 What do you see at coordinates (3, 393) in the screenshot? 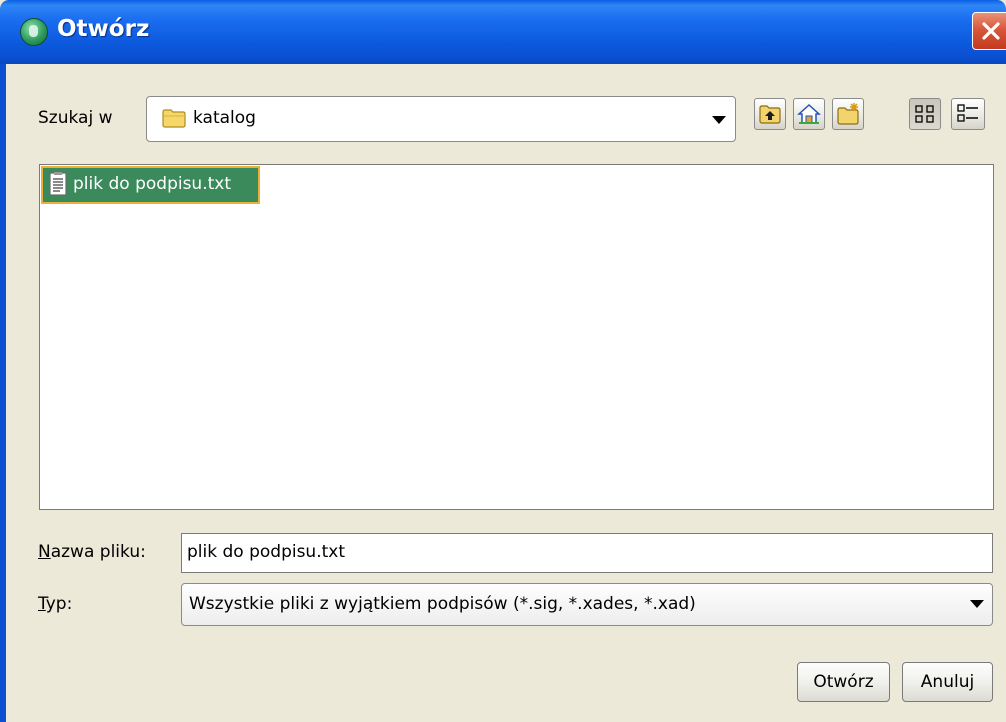
I see `window-frame-left` at bounding box center [3, 393].